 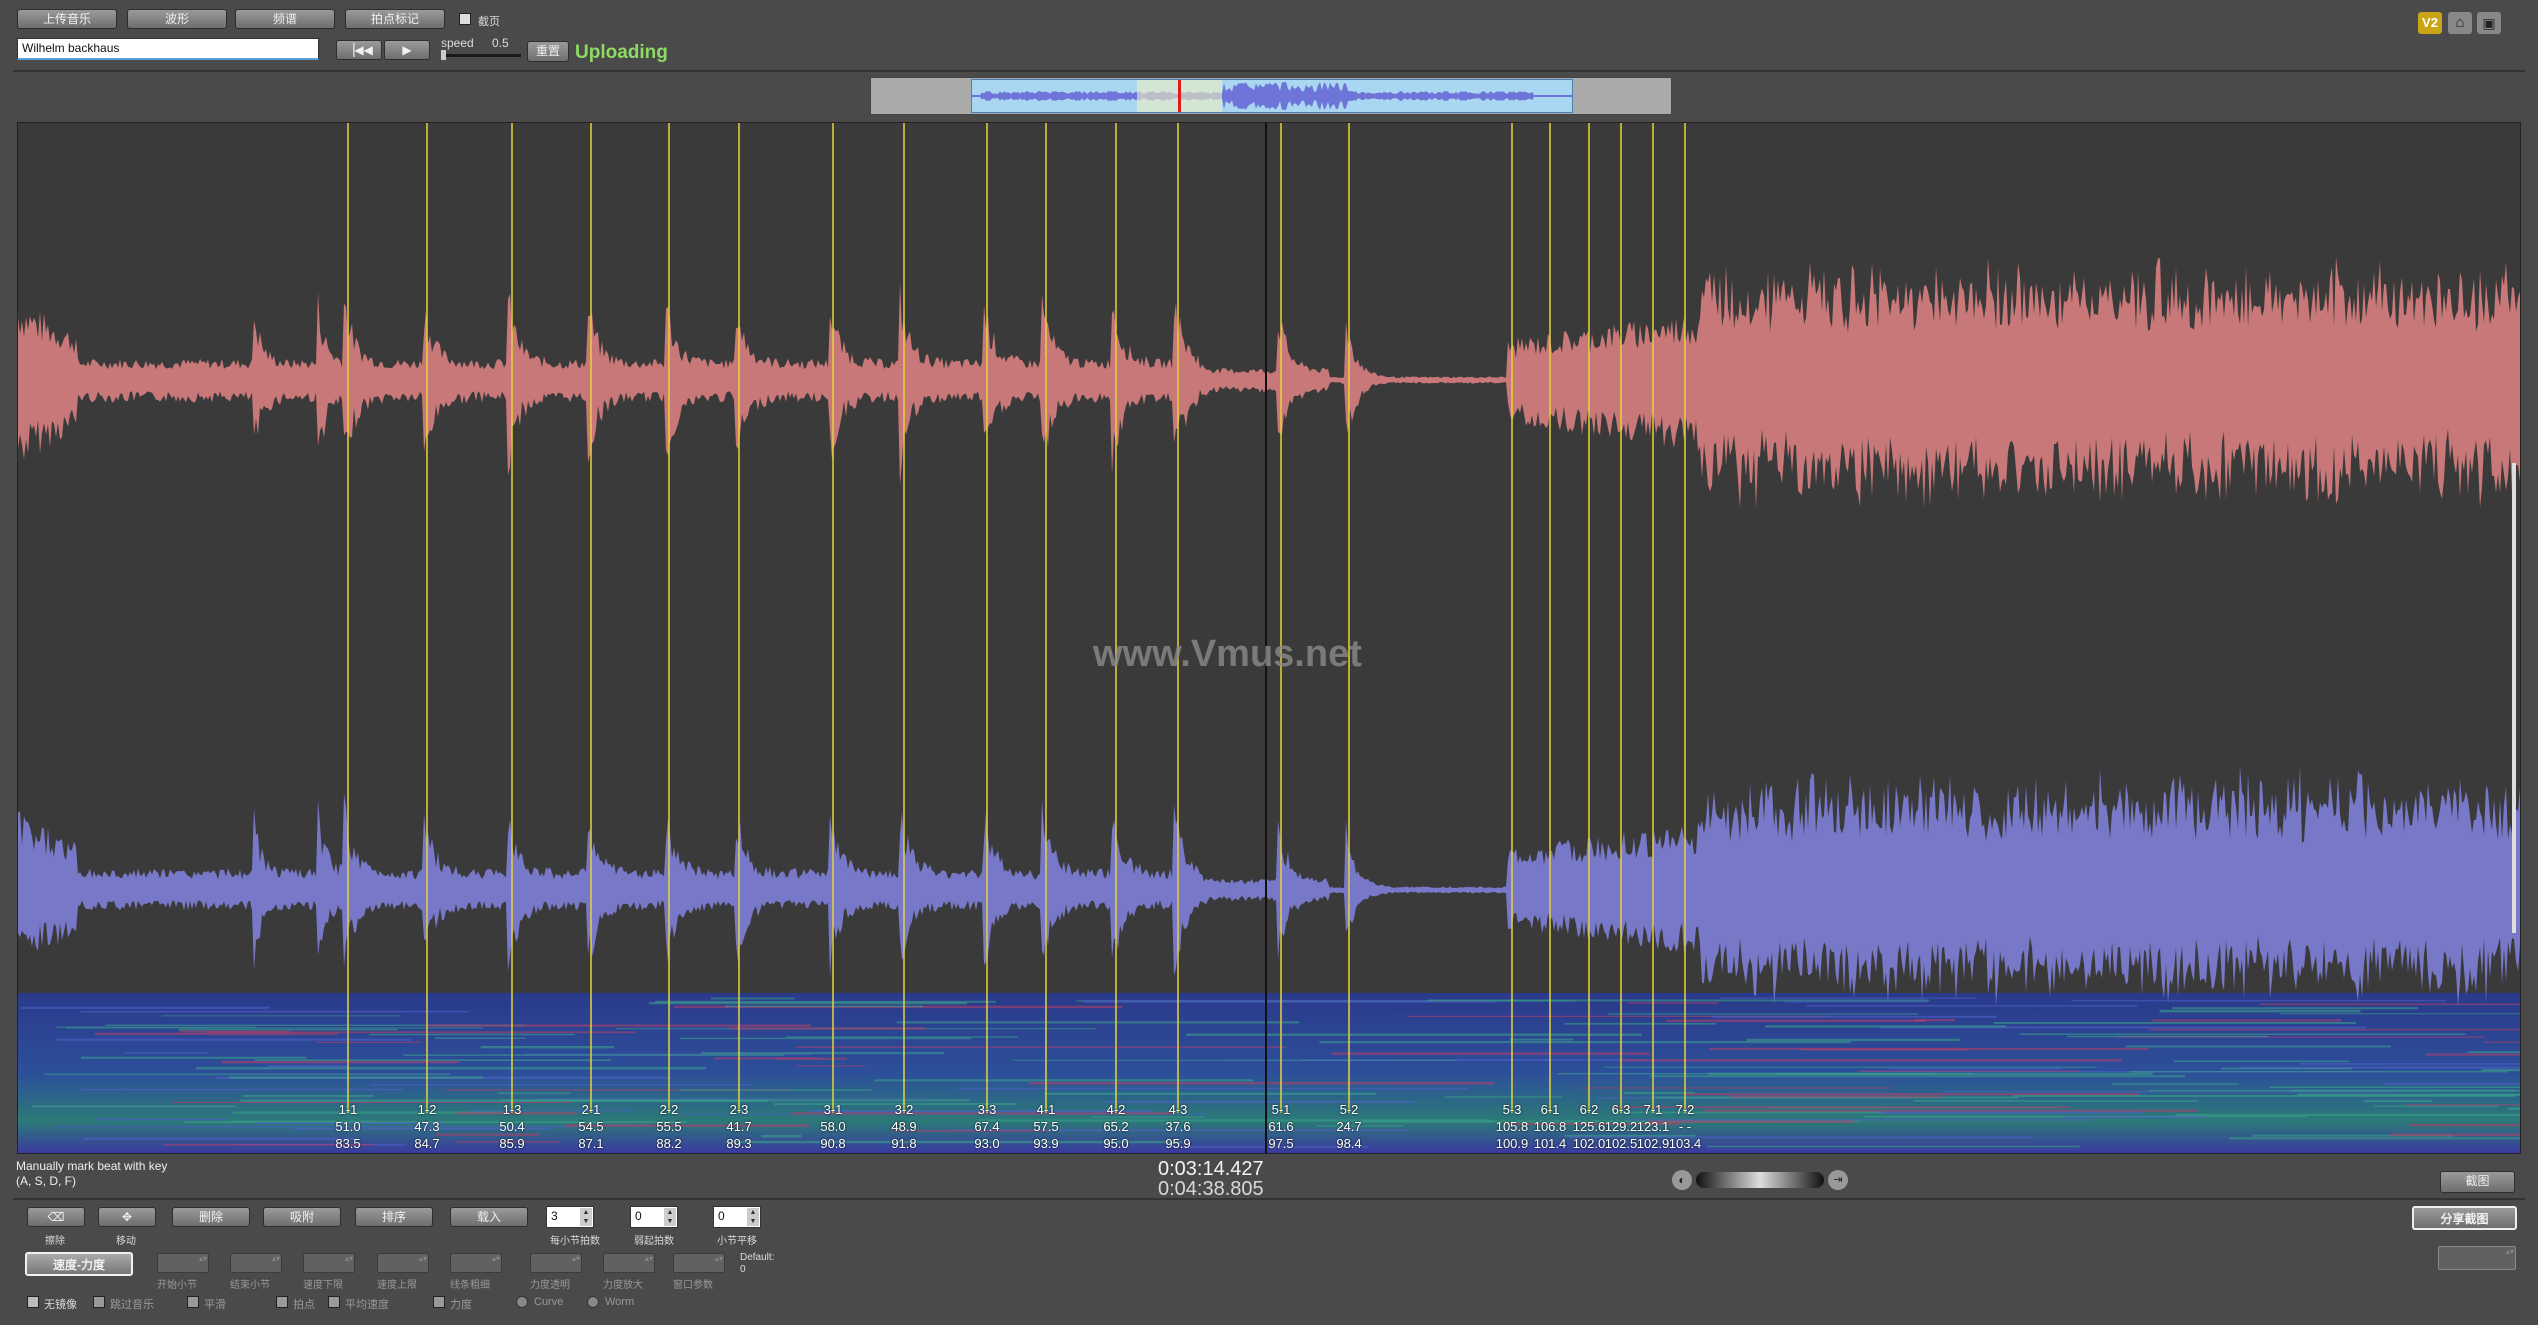 I want to click on beat-time: 89.3, so click(x=739, y=1143).